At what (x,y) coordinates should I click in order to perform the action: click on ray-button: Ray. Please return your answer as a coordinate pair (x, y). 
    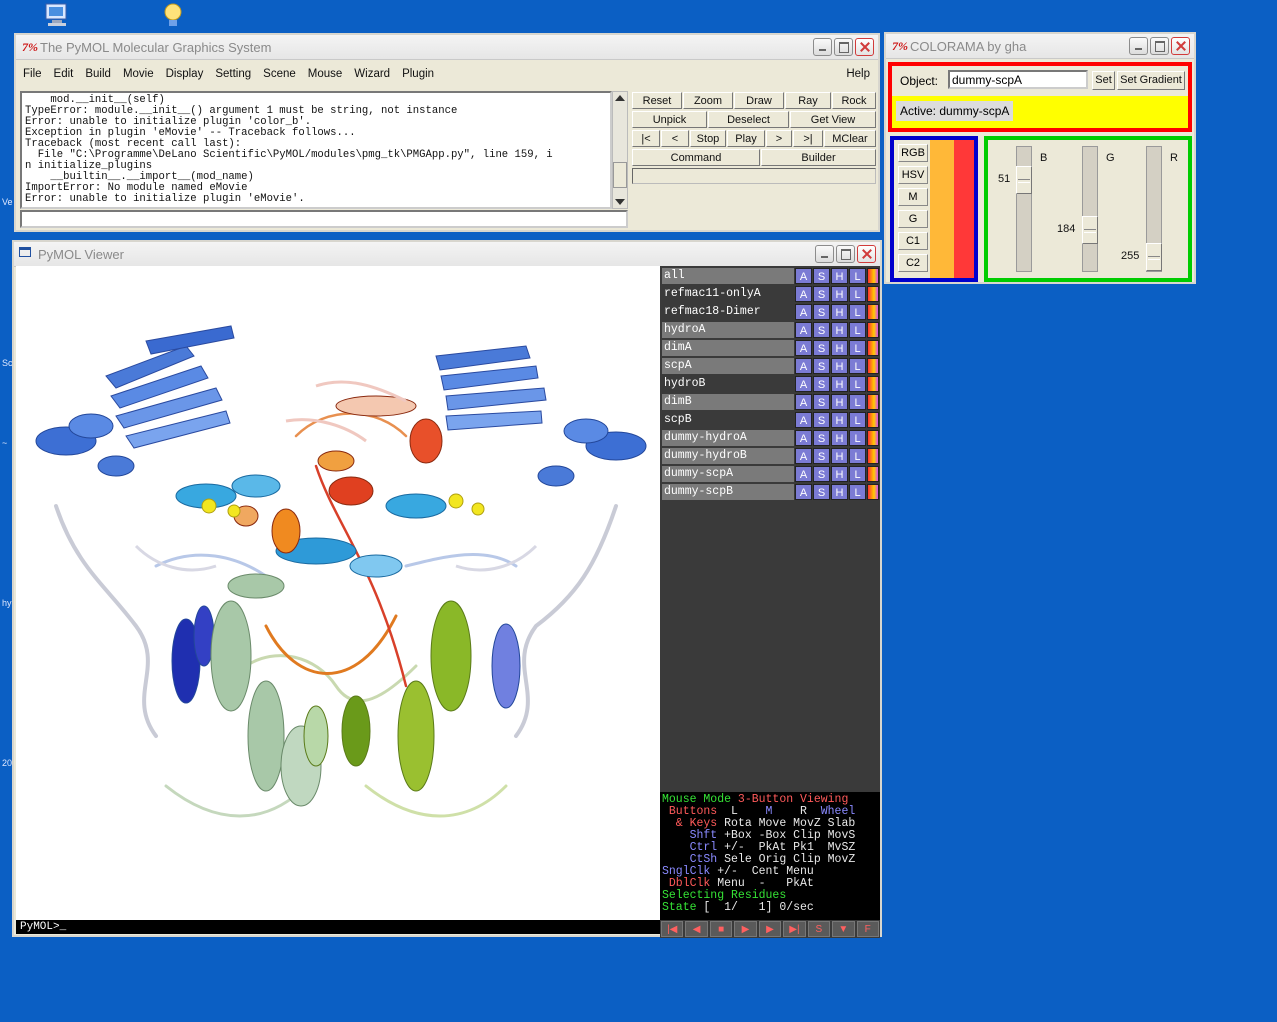
    Looking at the image, I should click on (808, 100).